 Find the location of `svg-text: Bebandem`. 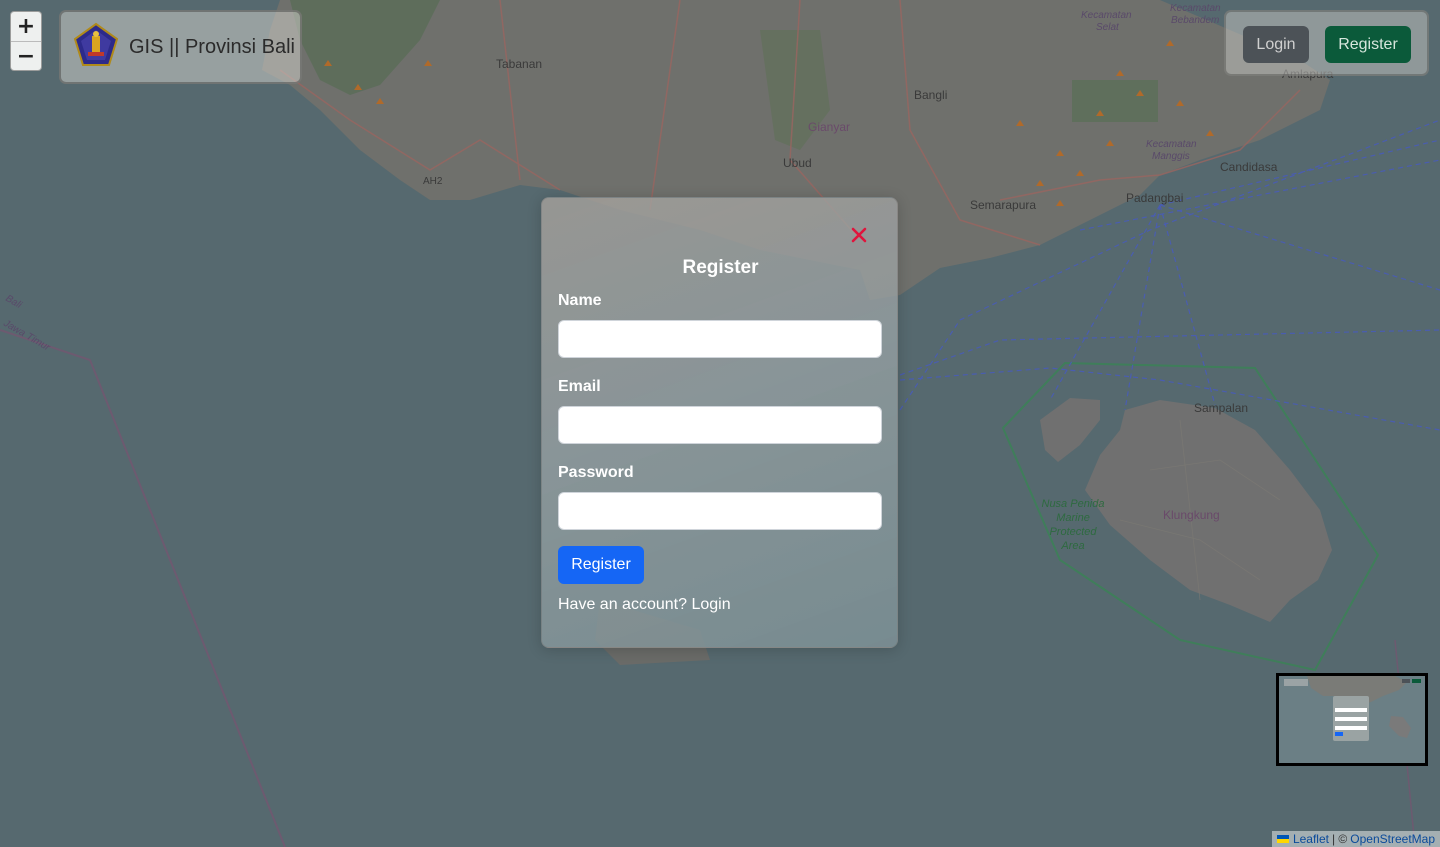

svg-text: Bebandem is located at coordinates (1195, 20).